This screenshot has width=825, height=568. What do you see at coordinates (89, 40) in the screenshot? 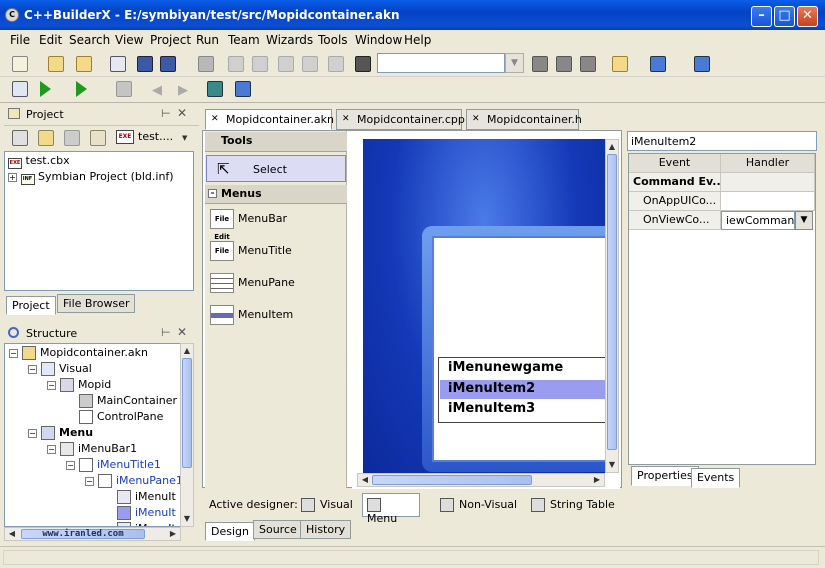
I see `menu-search: Search` at bounding box center [89, 40].